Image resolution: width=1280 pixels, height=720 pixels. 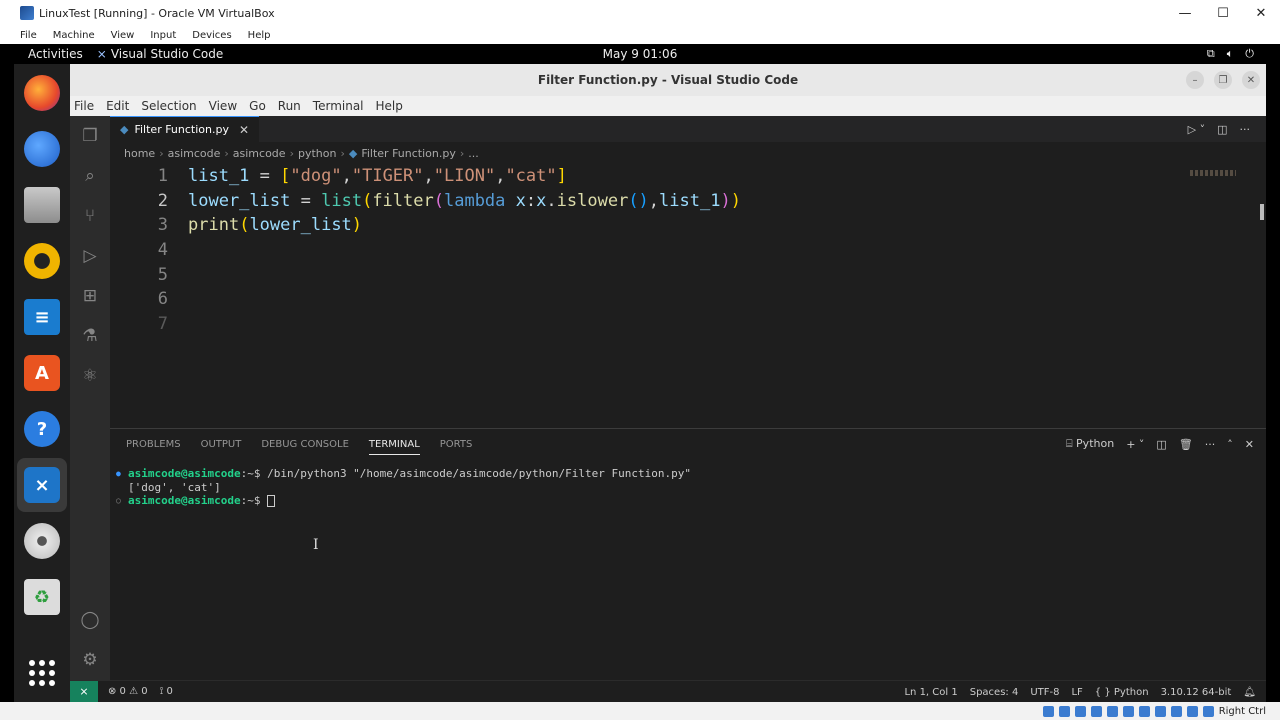 I want to click on focused-app-menu: ⨯ Visual Studio Code, so click(x=160, y=54).